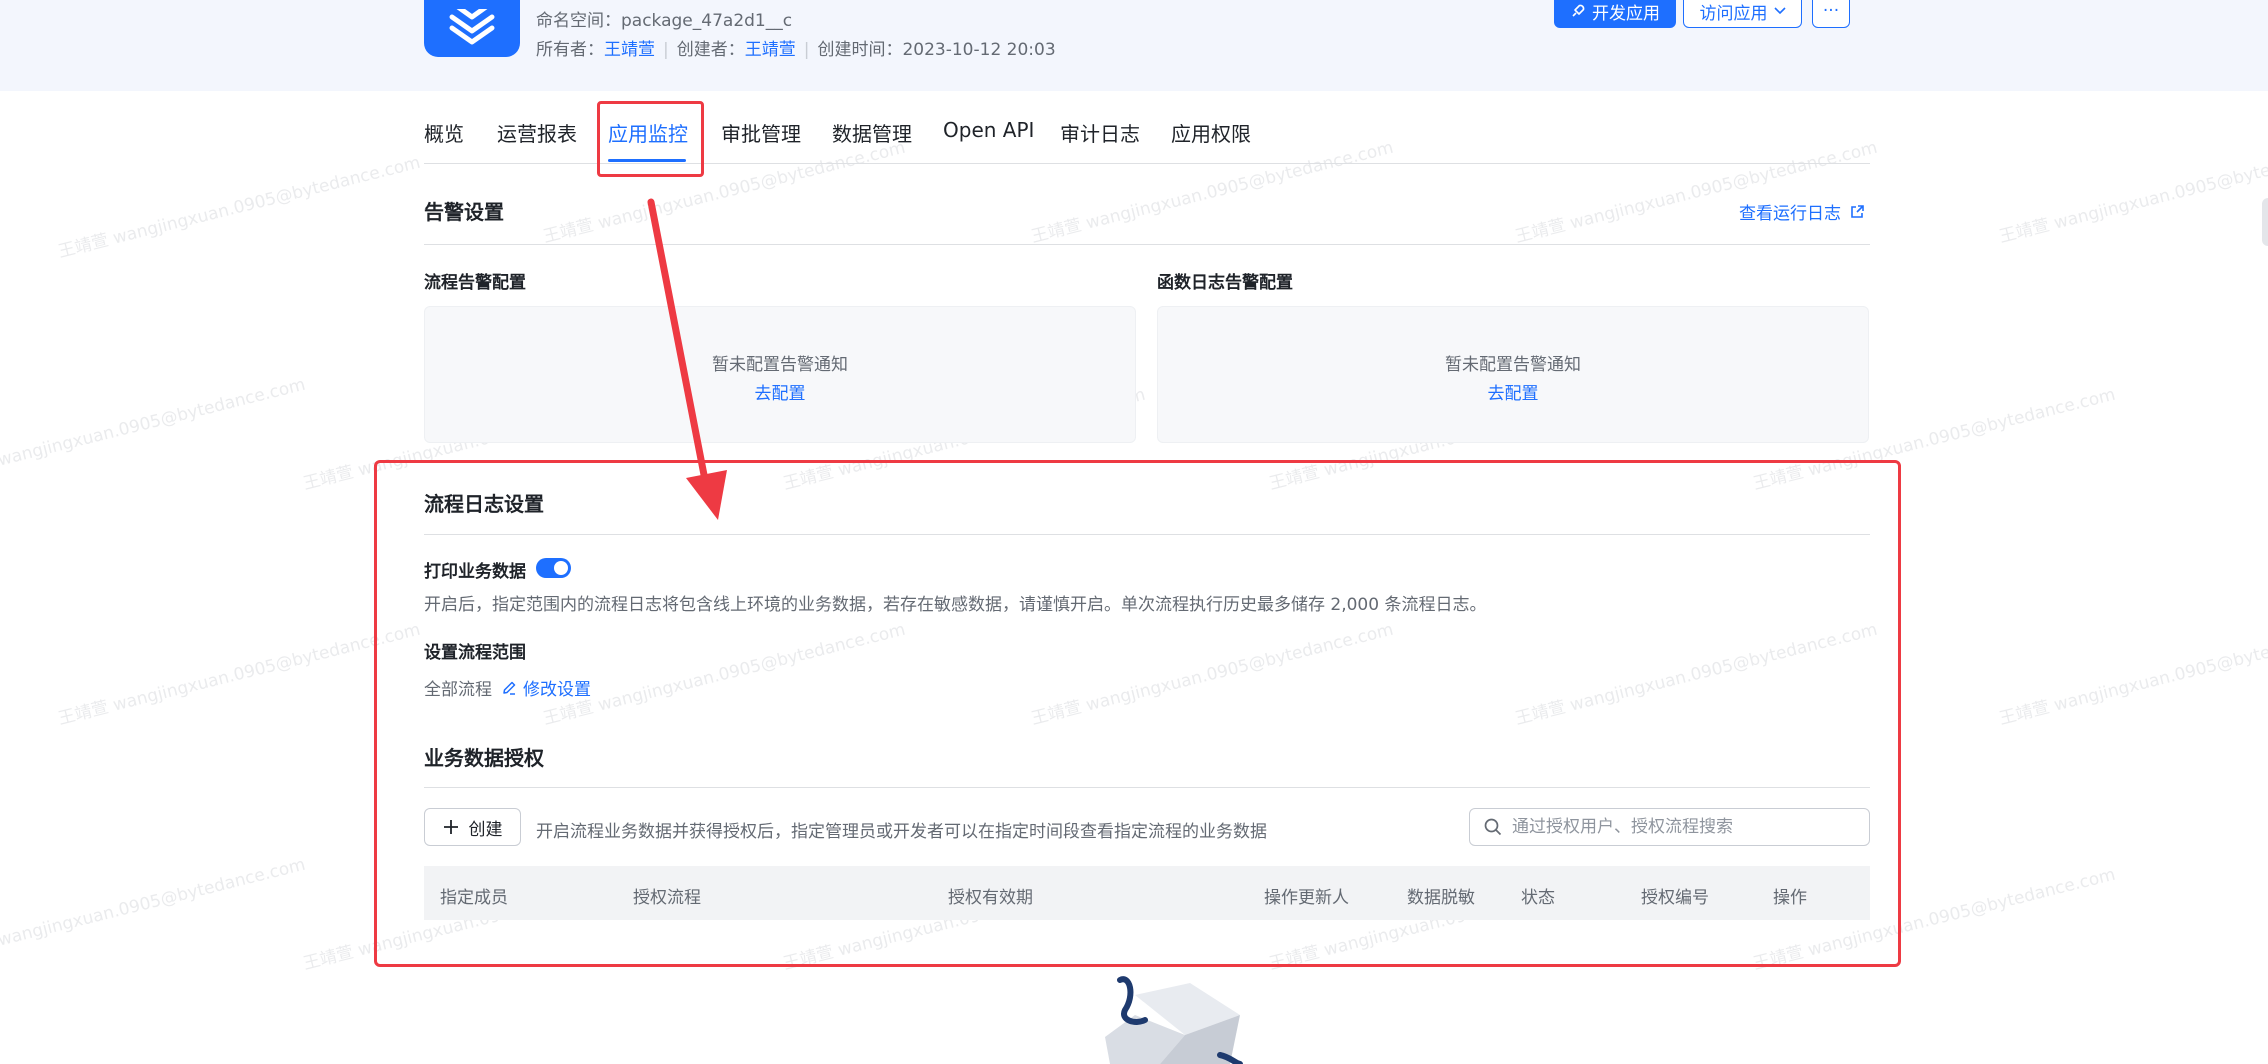 This screenshot has width=2268, height=1064. What do you see at coordinates (1733, 13) in the screenshot?
I see `visit-app-label: 访问应用` at bounding box center [1733, 13].